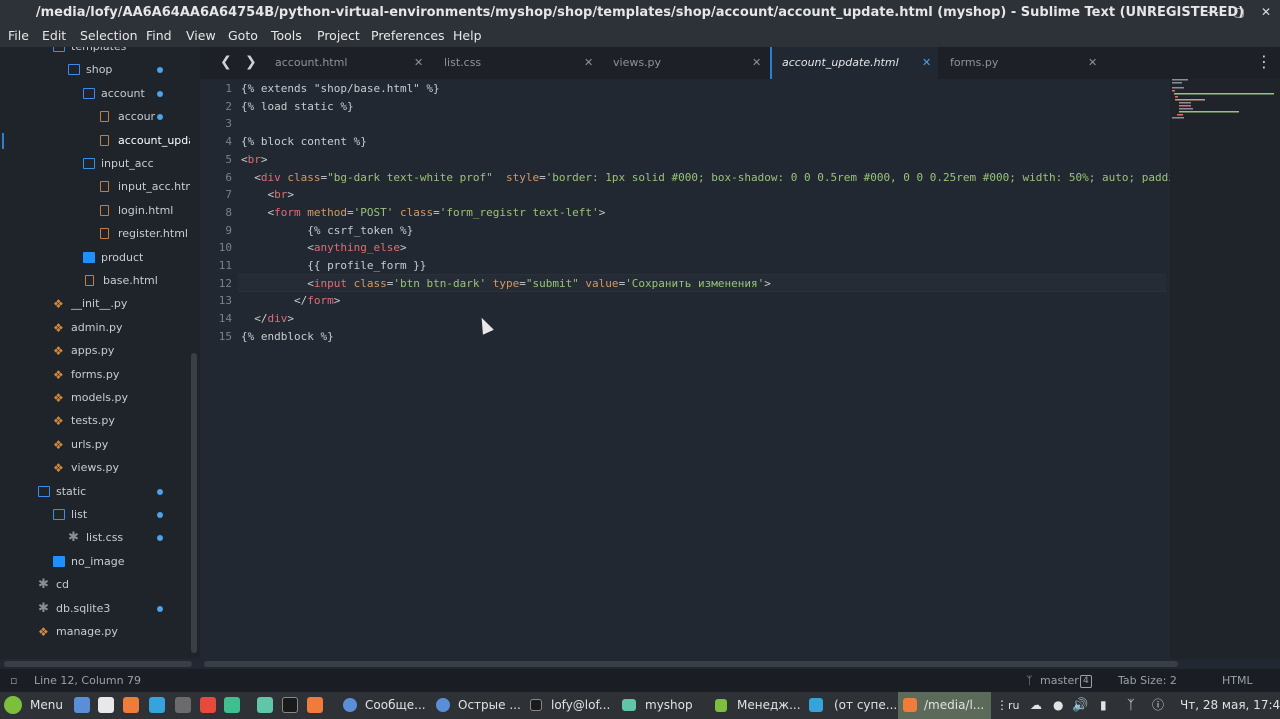  What do you see at coordinates (290, 301) in the screenshot?
I see `code-line: </form>` at bounding box center [290, 301].